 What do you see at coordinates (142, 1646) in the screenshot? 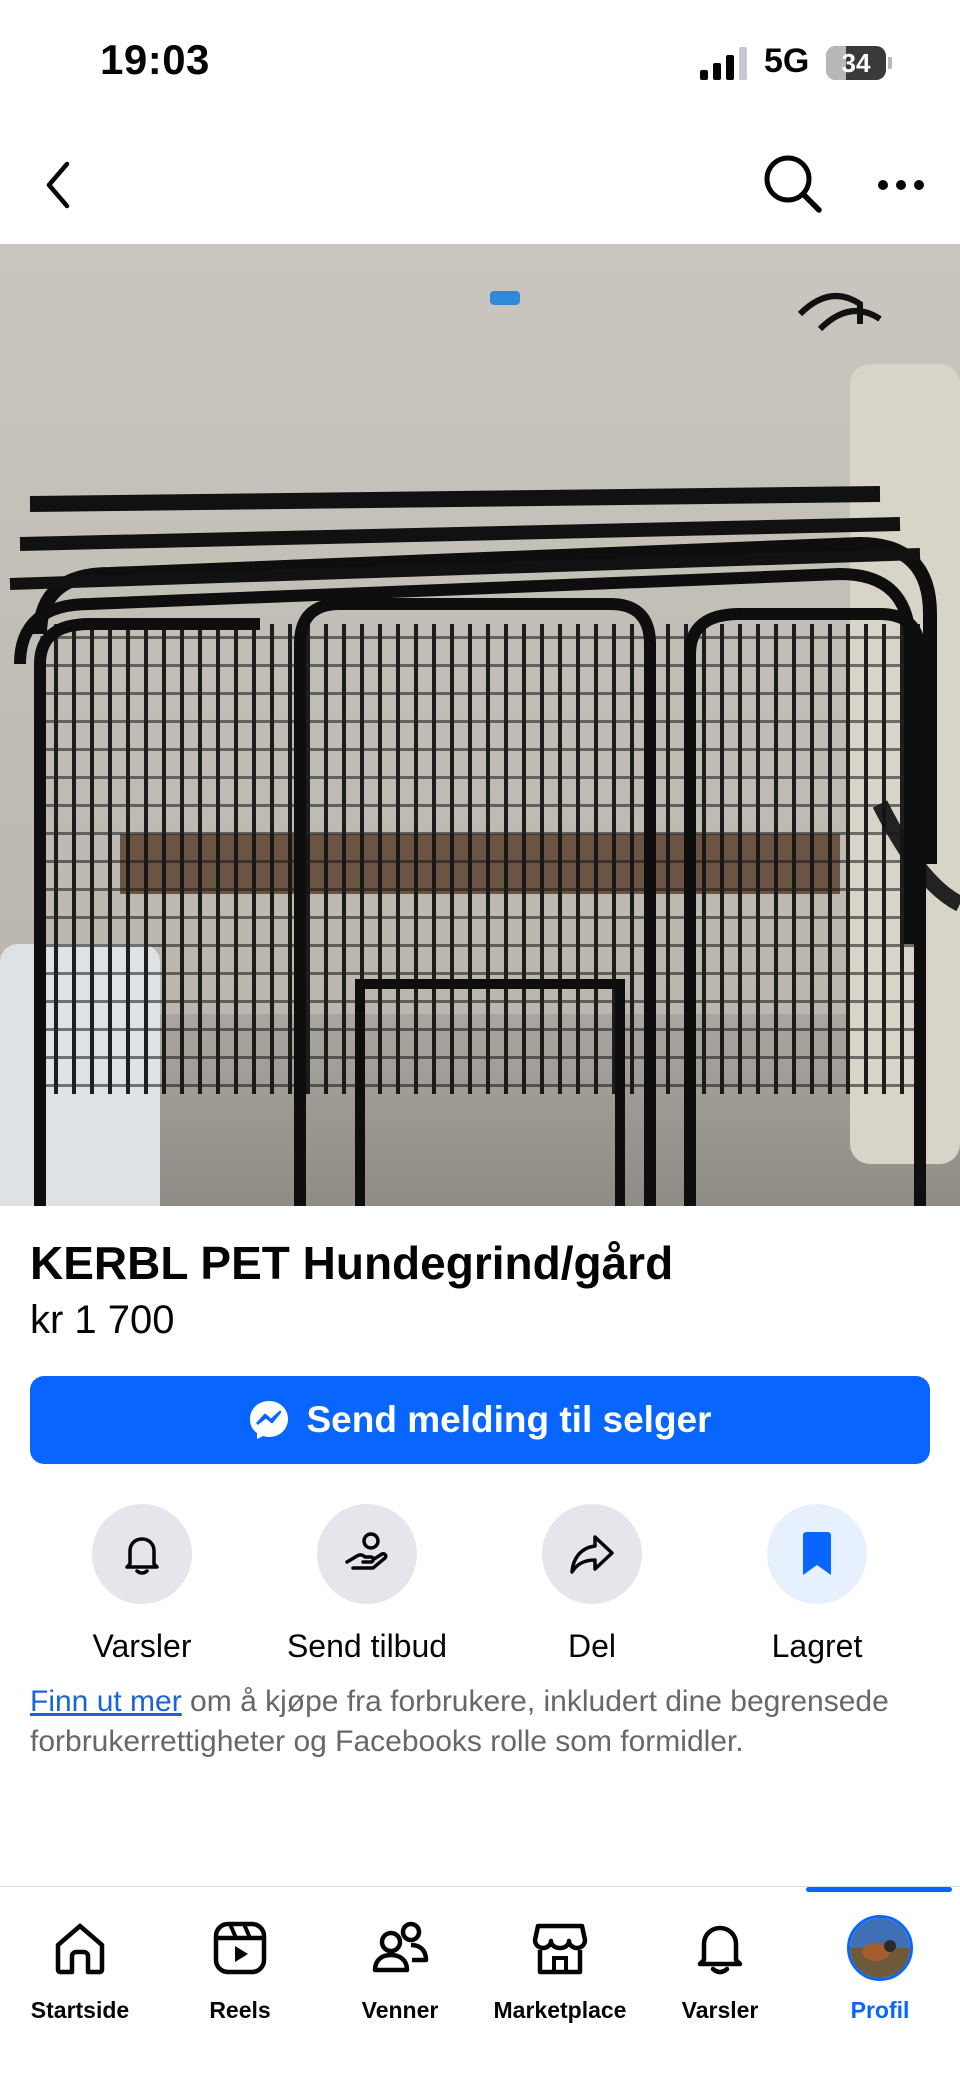
I see `alerts-label: Varsler` at bounding box center [142, 1646].